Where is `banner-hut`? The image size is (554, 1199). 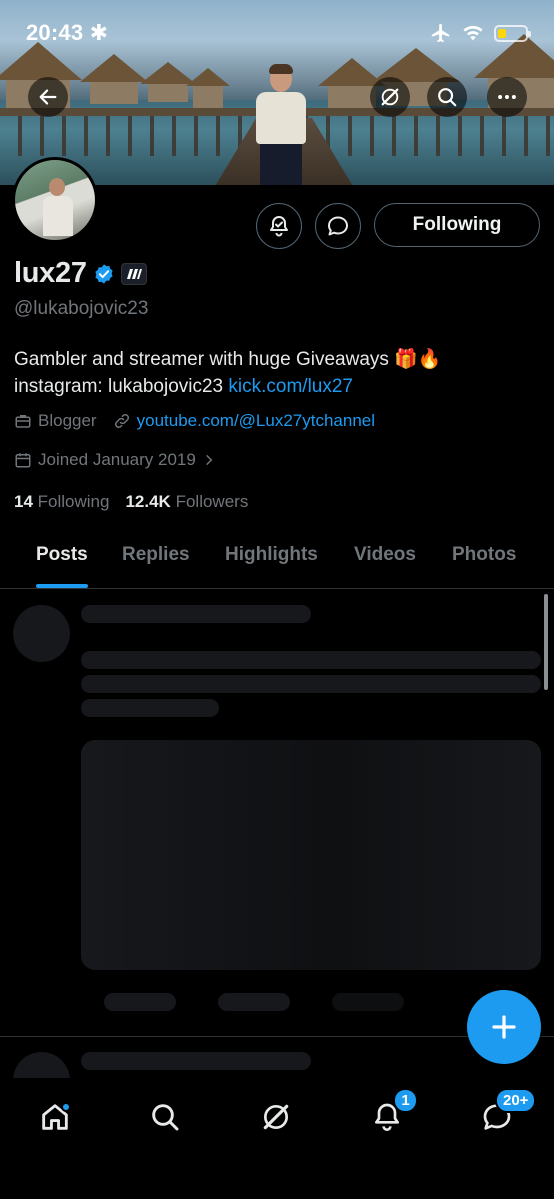
banner-hut is located at coordinates (114, 79).